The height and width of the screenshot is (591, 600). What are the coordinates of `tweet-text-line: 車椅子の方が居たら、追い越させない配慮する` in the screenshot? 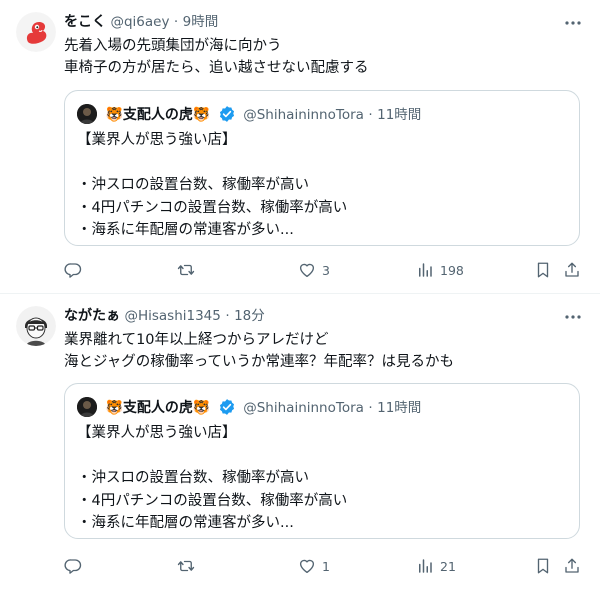 It's located at (216, 68).